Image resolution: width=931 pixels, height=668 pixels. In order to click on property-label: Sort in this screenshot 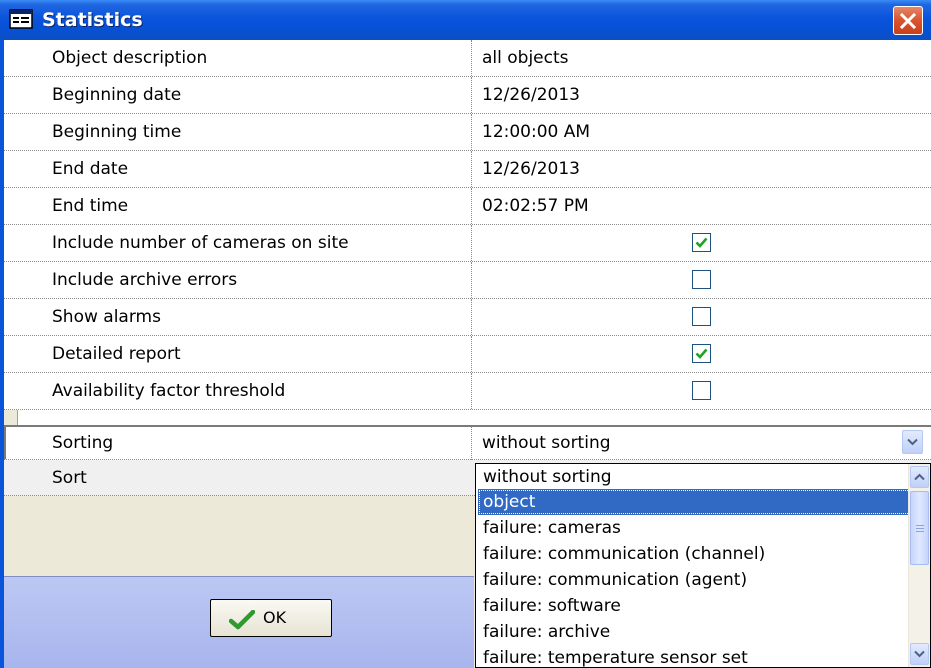, I will do `click(69, 478)`.